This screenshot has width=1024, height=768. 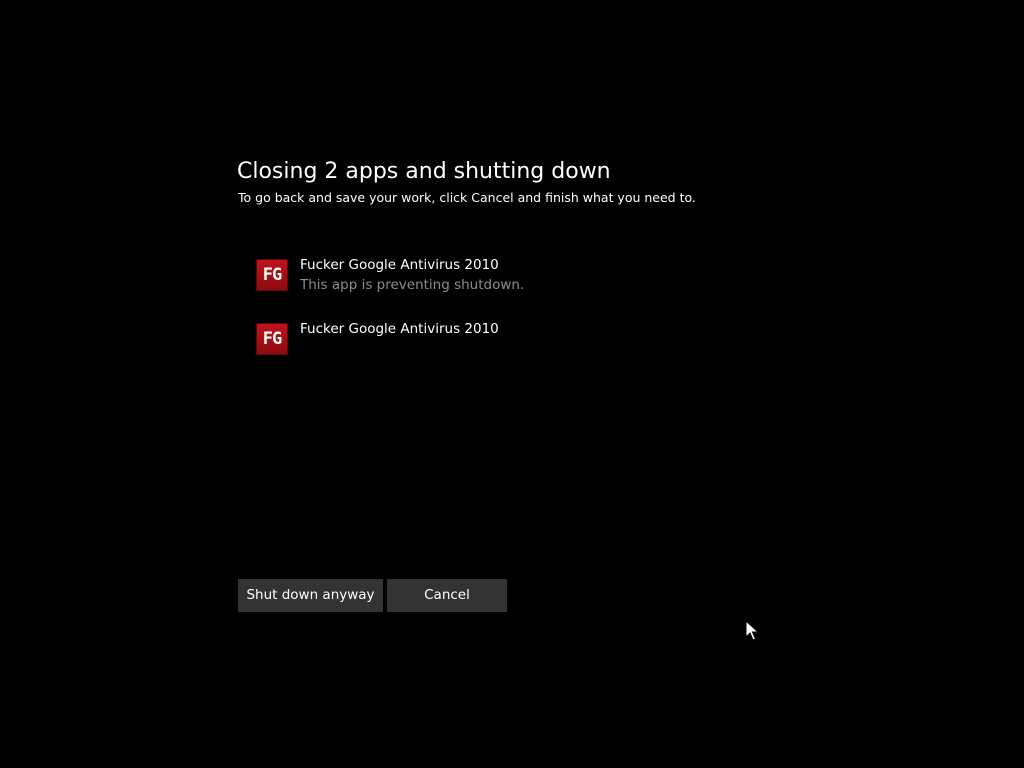 I want to click on shut-down-anyway-button: Shut down anyway, so click(x=310, y=595).